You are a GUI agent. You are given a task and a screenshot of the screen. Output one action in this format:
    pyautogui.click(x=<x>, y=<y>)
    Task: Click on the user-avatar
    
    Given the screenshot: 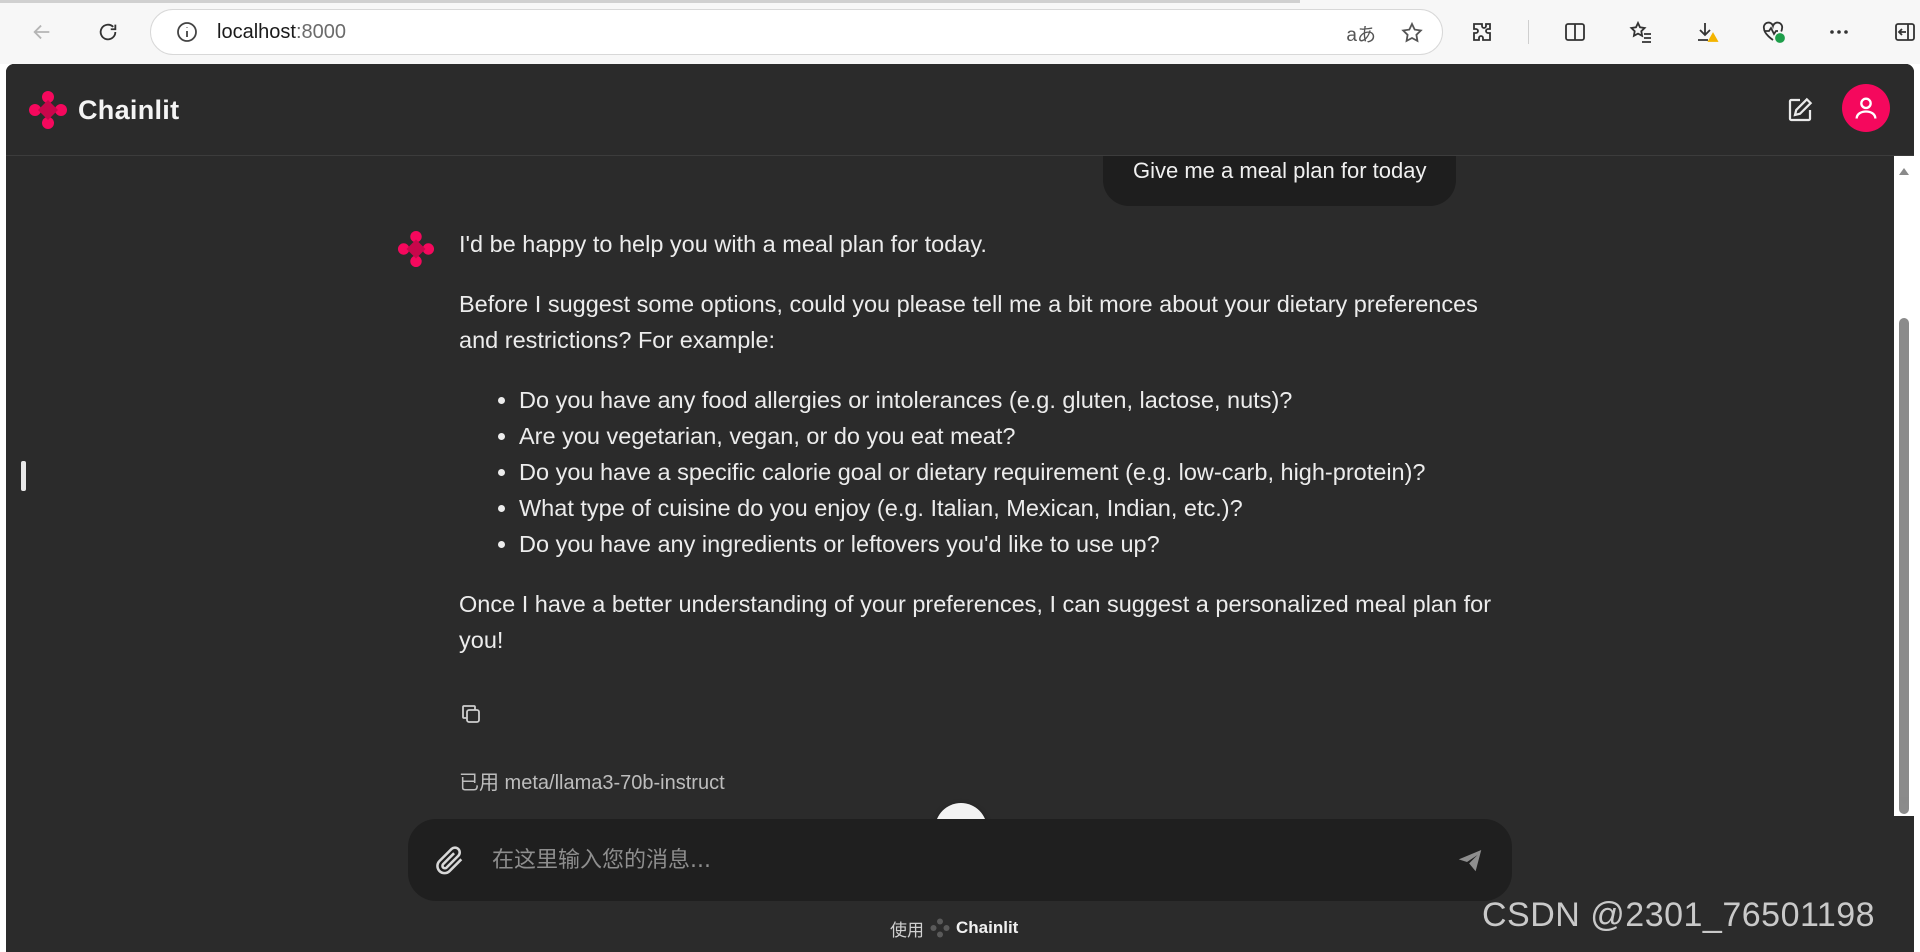 What is the action you would take?
    pyautogui.click(x=1866, y=108)
    